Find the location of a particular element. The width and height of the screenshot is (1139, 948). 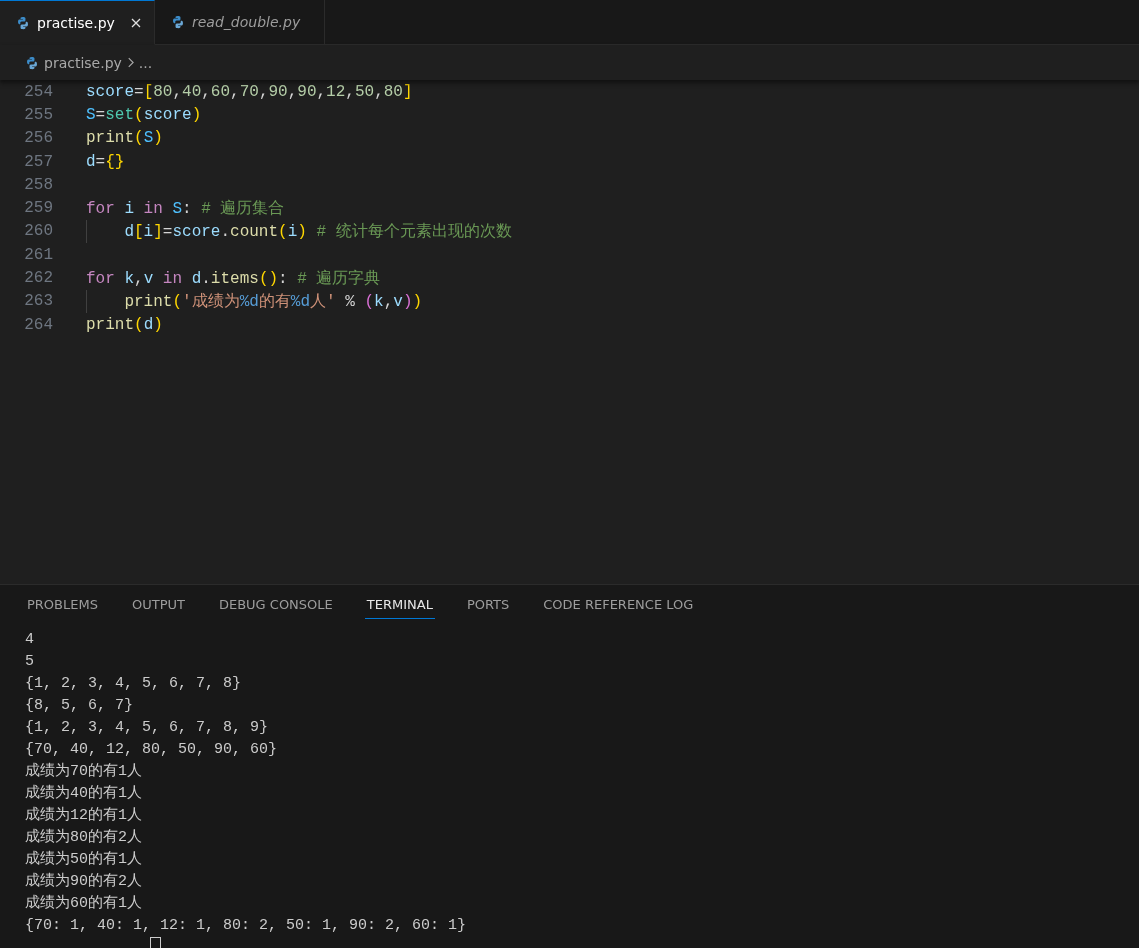

terminal-output-line: 成绩为50的有1人 is located at coordinates (83, 859).